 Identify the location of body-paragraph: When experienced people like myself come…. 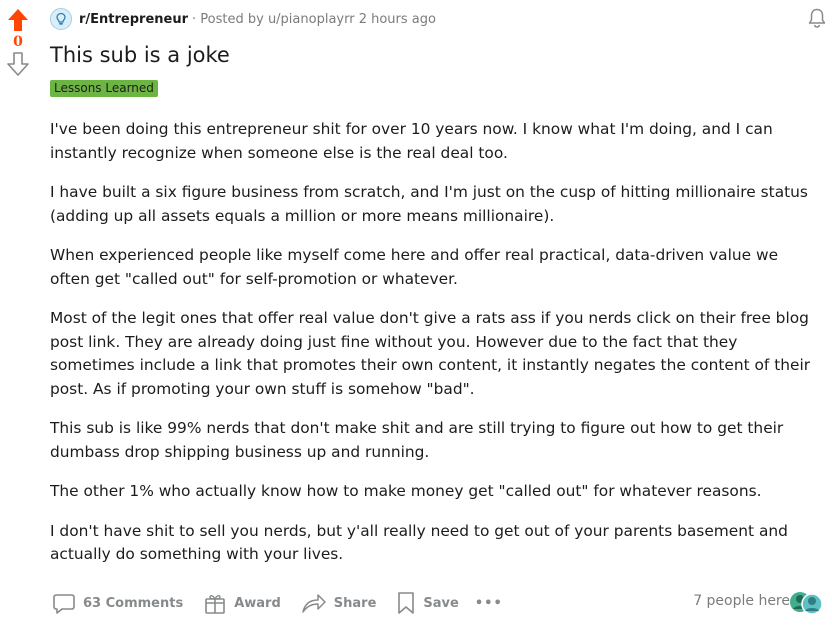
(414, 267).